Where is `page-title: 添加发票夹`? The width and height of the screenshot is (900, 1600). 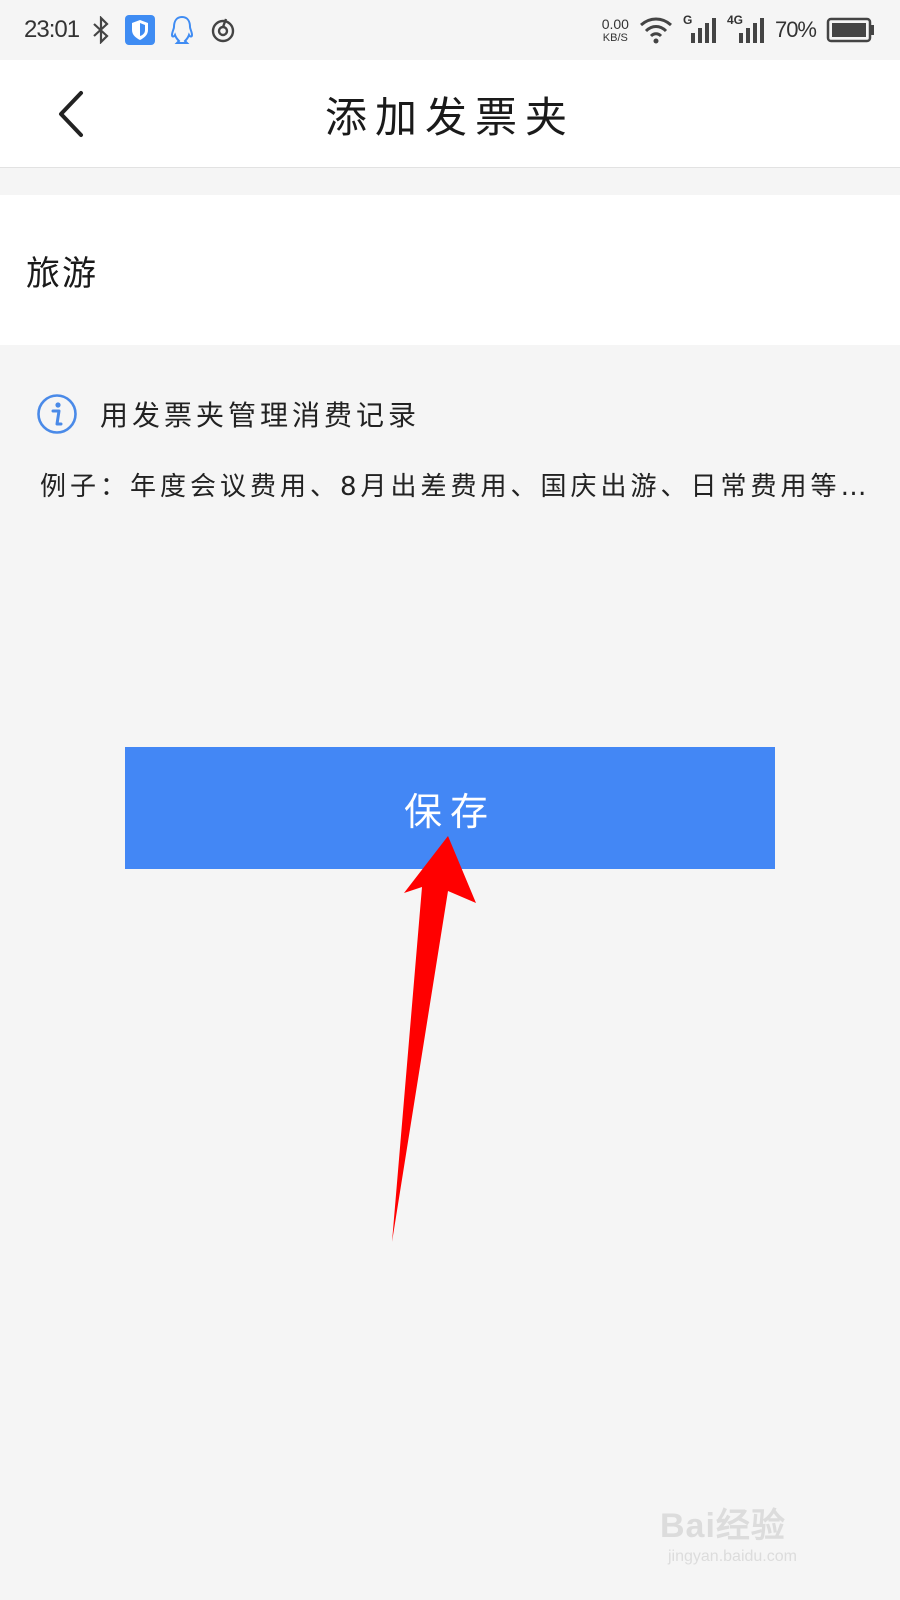
page-title: 添加发票夹 is located at coordinates (449, 117).